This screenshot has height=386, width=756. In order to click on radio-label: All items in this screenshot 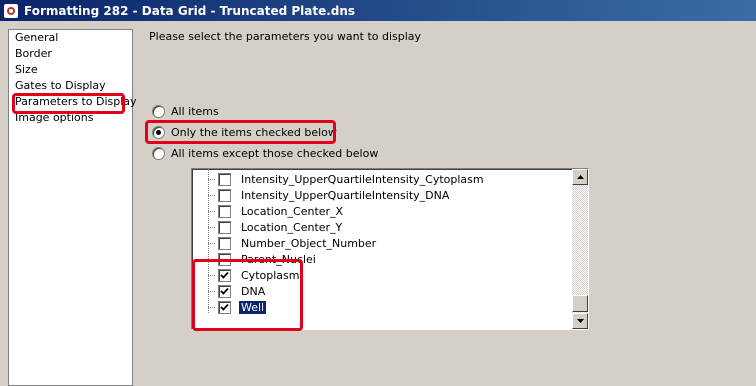, I will do `click(195, 111)`.